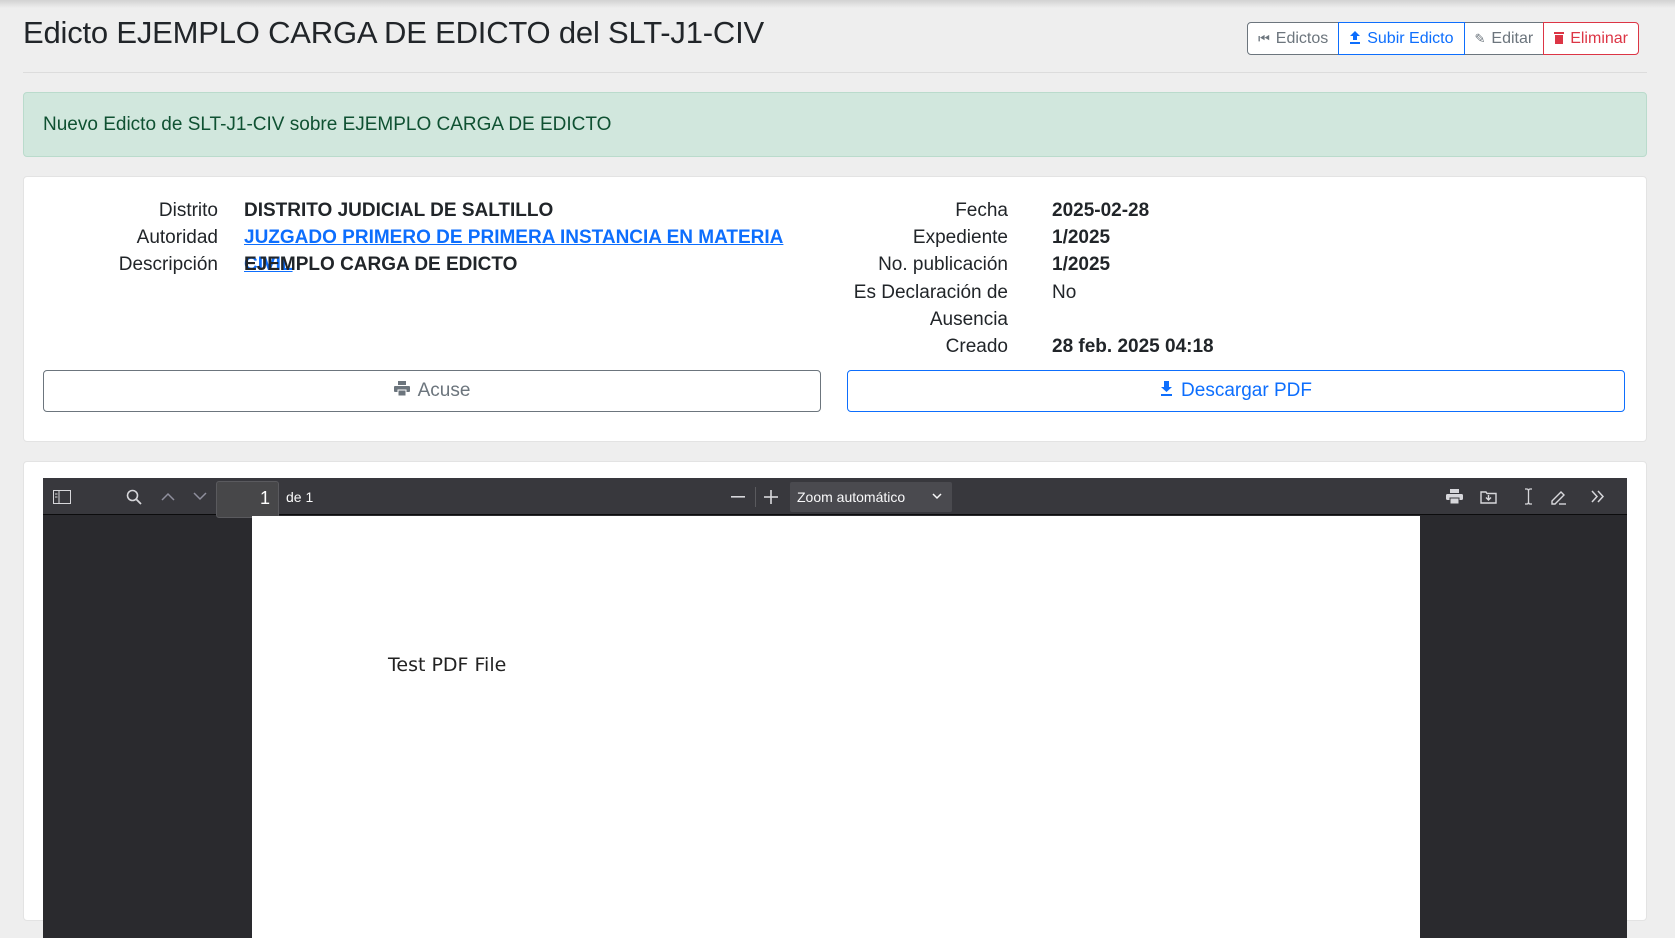  Describe the element at coordinates (200, 496) in the screenshot. I see `next-page-icon` at that location.